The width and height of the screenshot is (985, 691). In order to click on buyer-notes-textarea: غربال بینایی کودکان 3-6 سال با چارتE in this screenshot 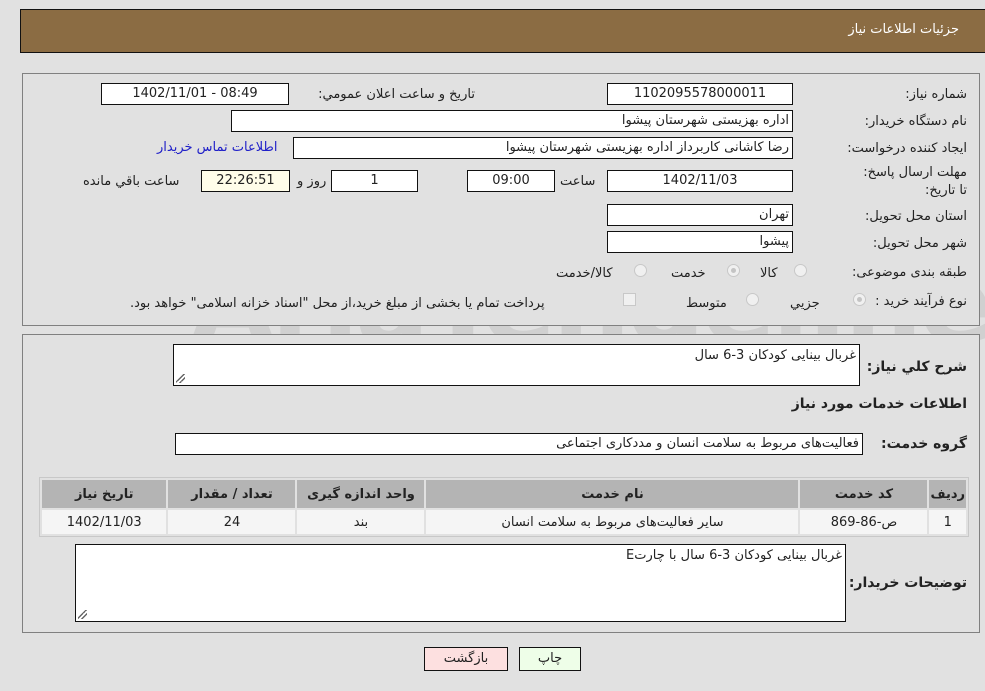, I will do `click(460, 583)`.